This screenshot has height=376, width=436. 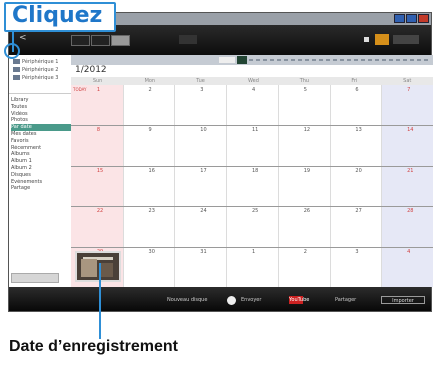 What do you see at coordinates (307, 211) in the screenshot?
I see `day-number: 26` at bounding box center [307, 211].